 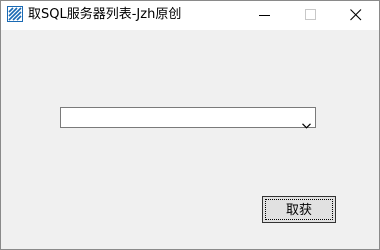 What do you see at coordinates (306, 123) in the screenshot?
I see `chevron-down-icon` at bounding box center [306, 123].